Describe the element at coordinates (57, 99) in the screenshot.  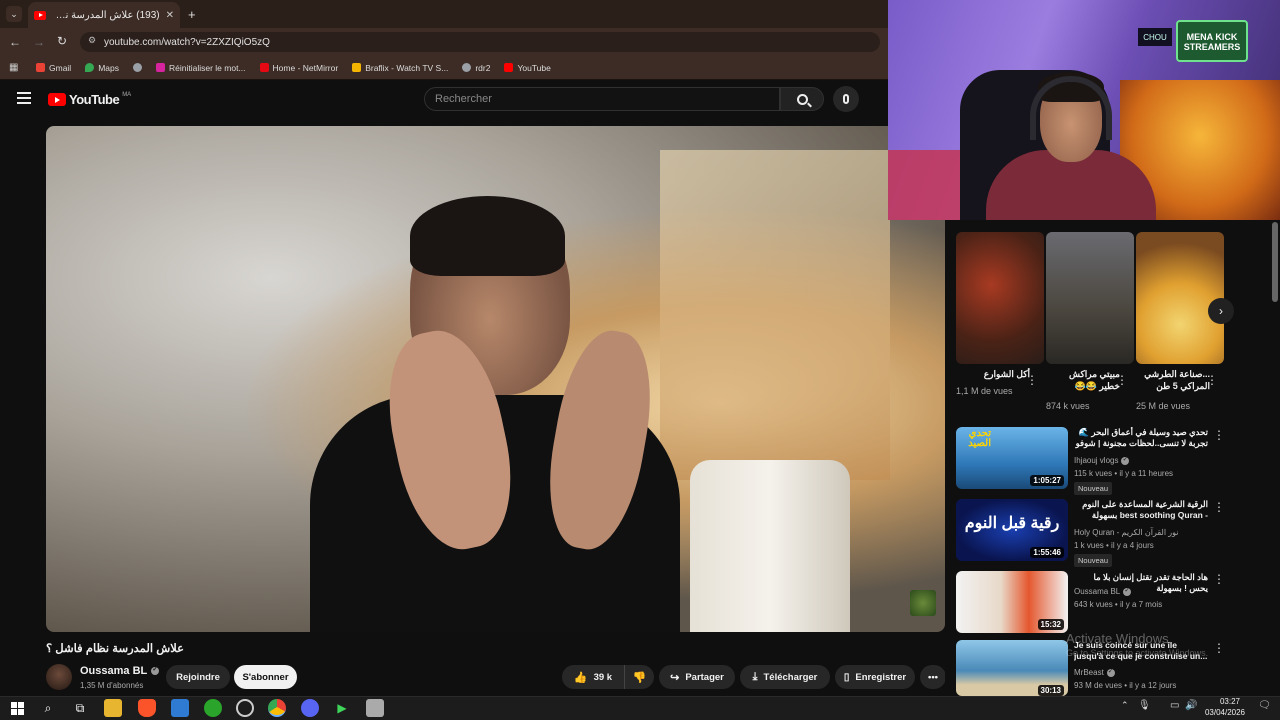
I see `youtube-play-icon` at that location.